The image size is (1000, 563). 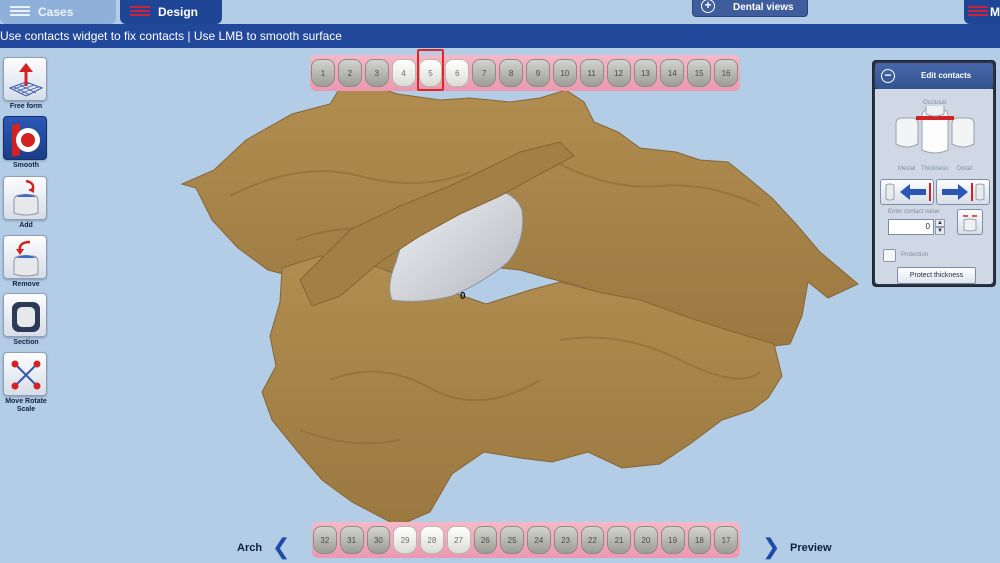 I want to click on increment-button: ▲, so click(x=940, y=223).